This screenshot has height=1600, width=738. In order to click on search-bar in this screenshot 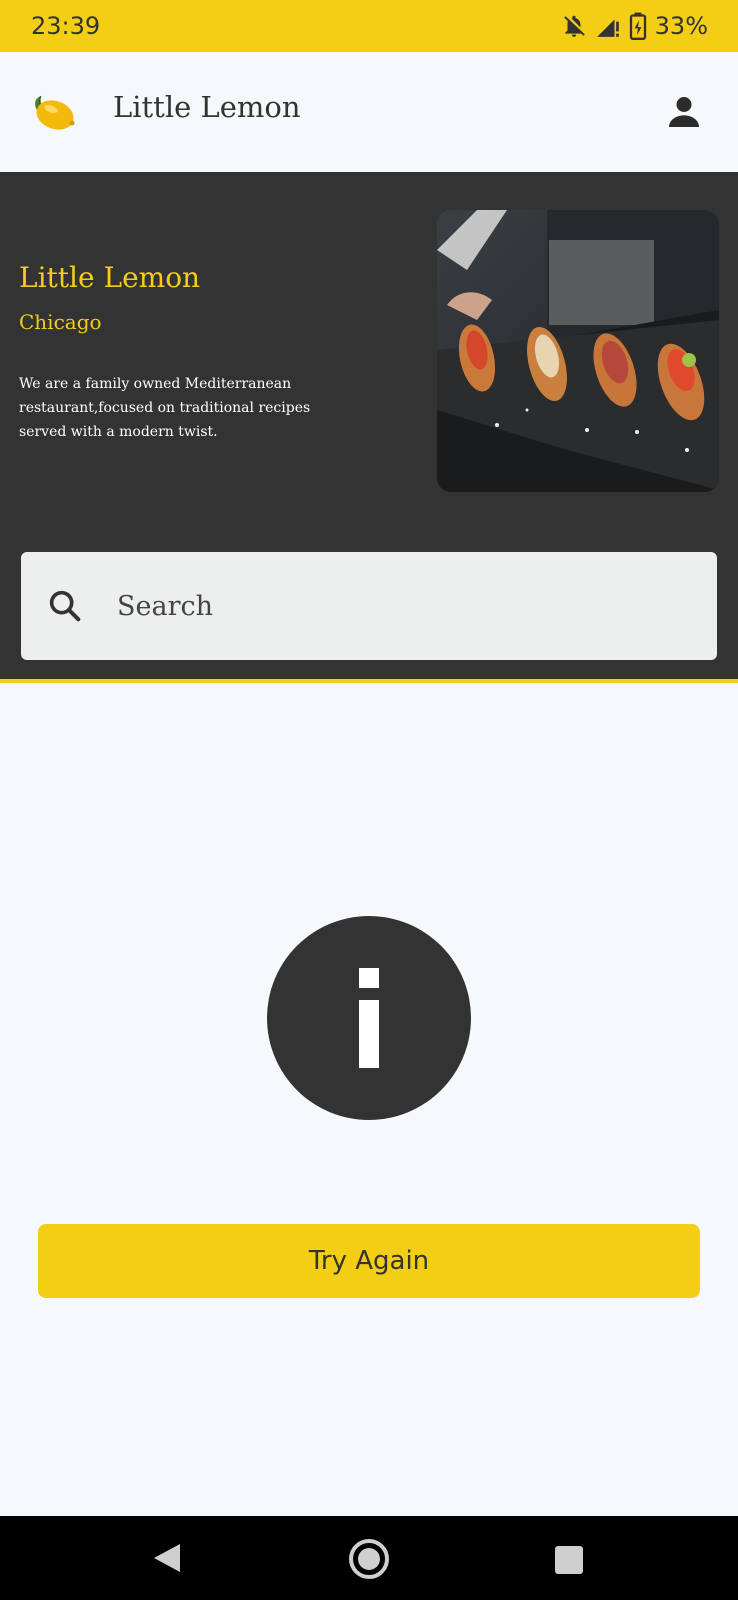, I will do `click(369, 606)`.